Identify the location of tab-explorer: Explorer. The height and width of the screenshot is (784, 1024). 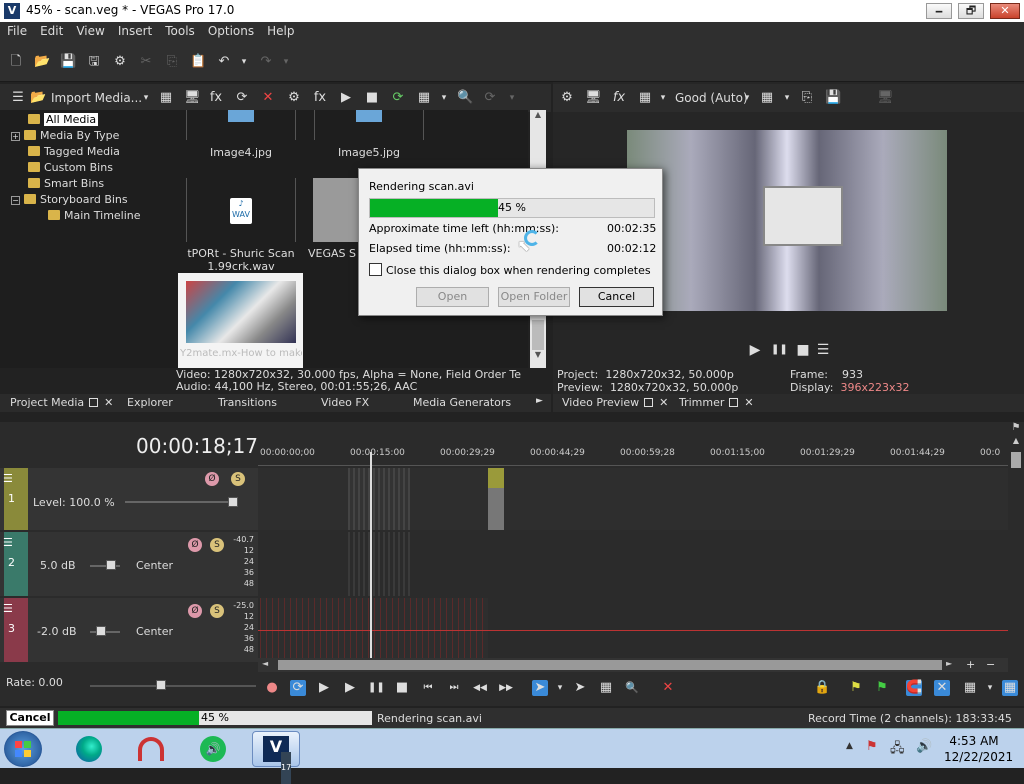
(150, 402).